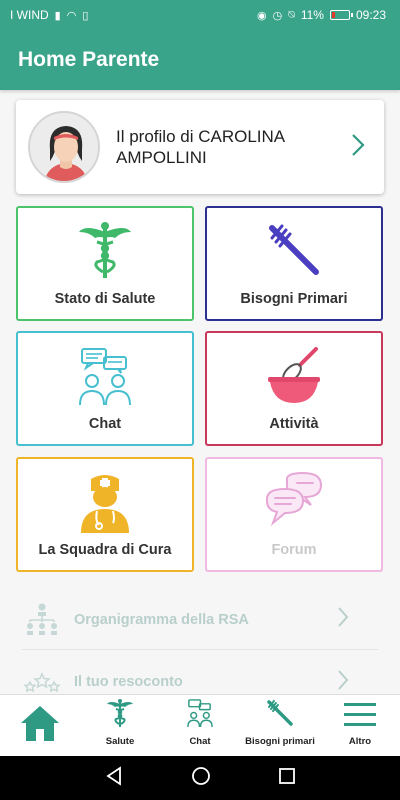 The image size is (400, 800). I want to click on nav-bisogni-primari: Bisogni primari, so click(280, 725).